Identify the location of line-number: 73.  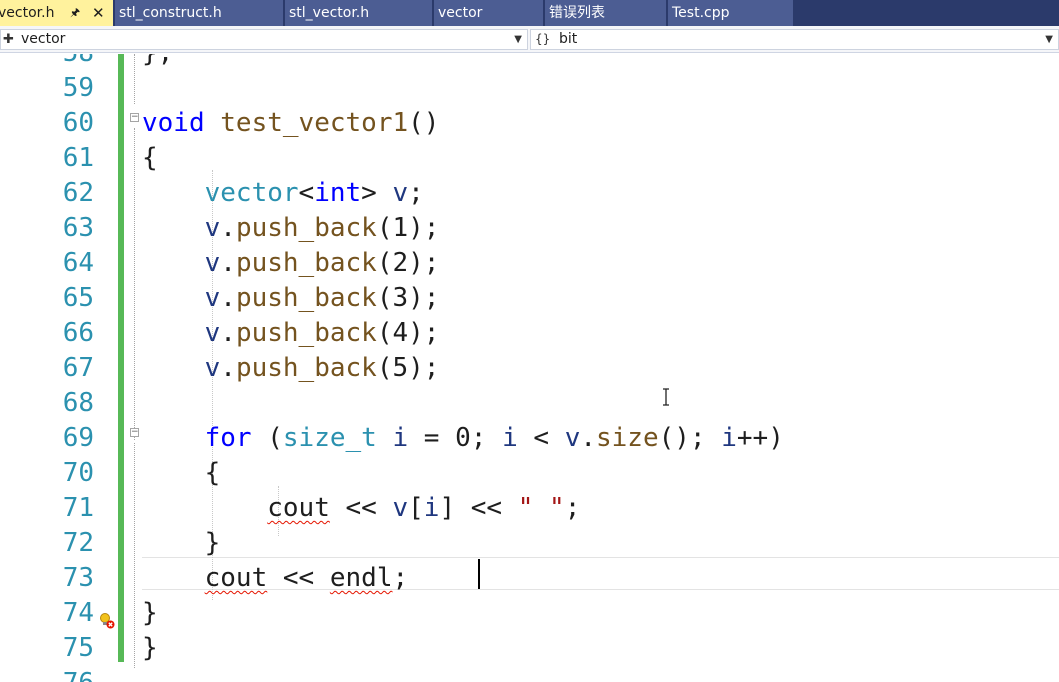
(78, 578).